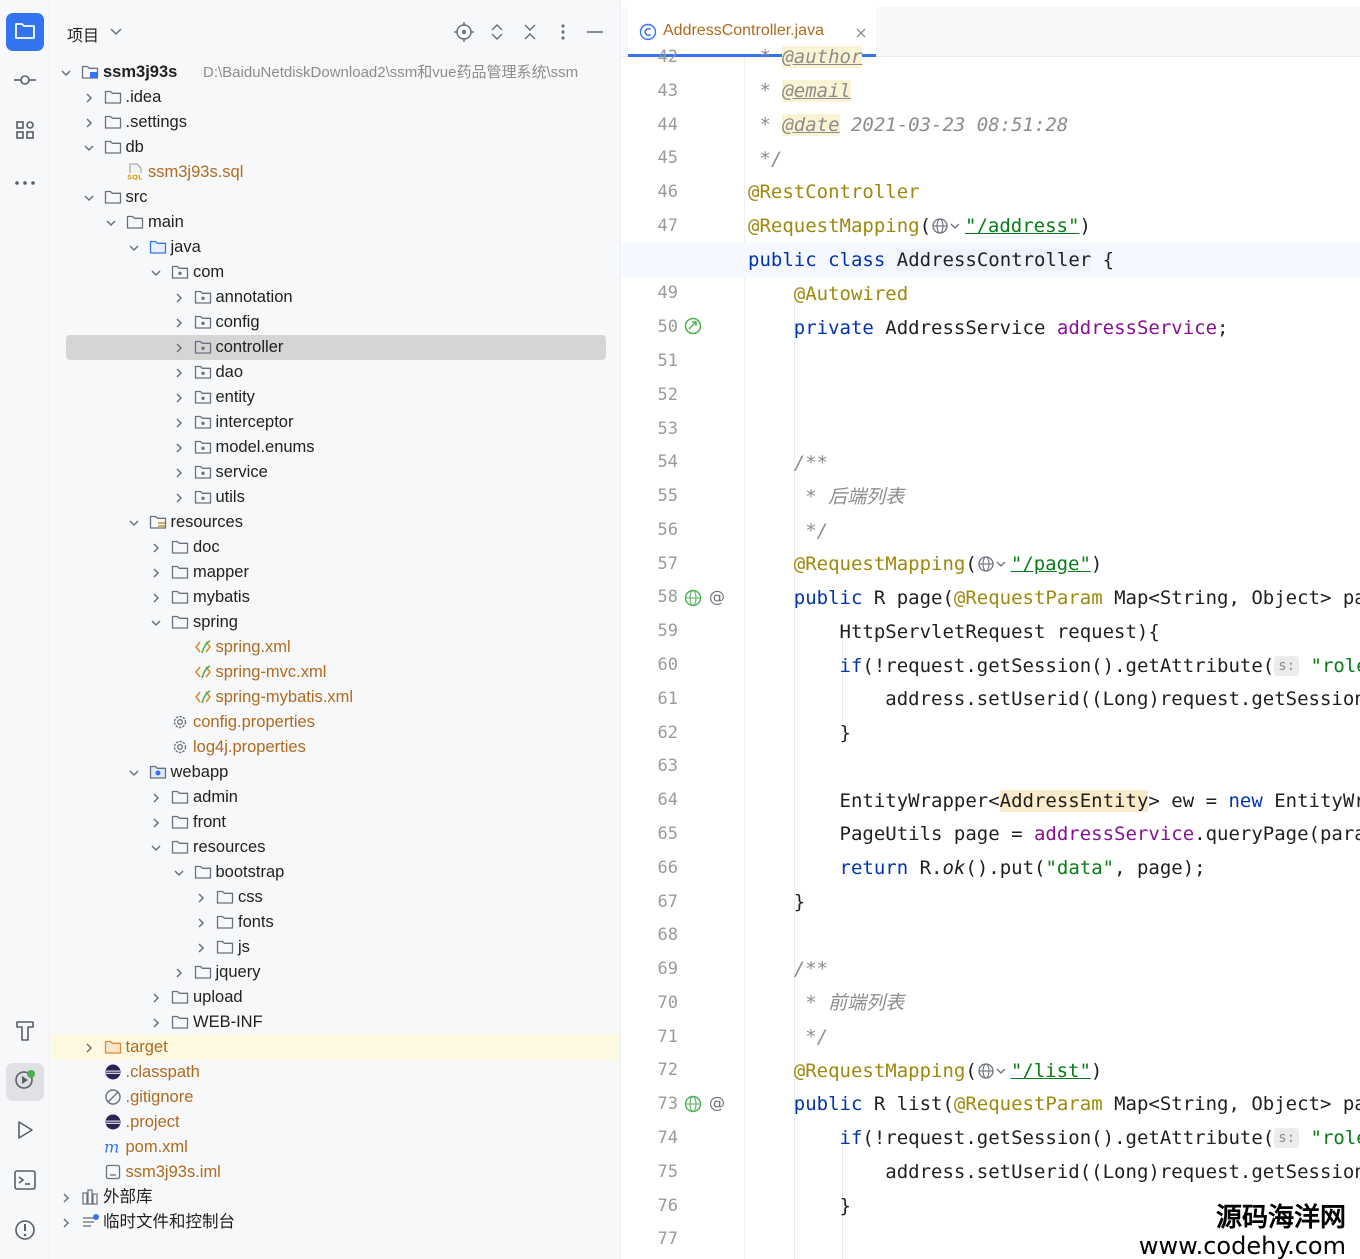 This screenshot has height=1259, width=1360. What do you see at coordinates (83, 34) in the screenshot?
I see `project-panel-title: 项目` at bounding box center [83, 34].